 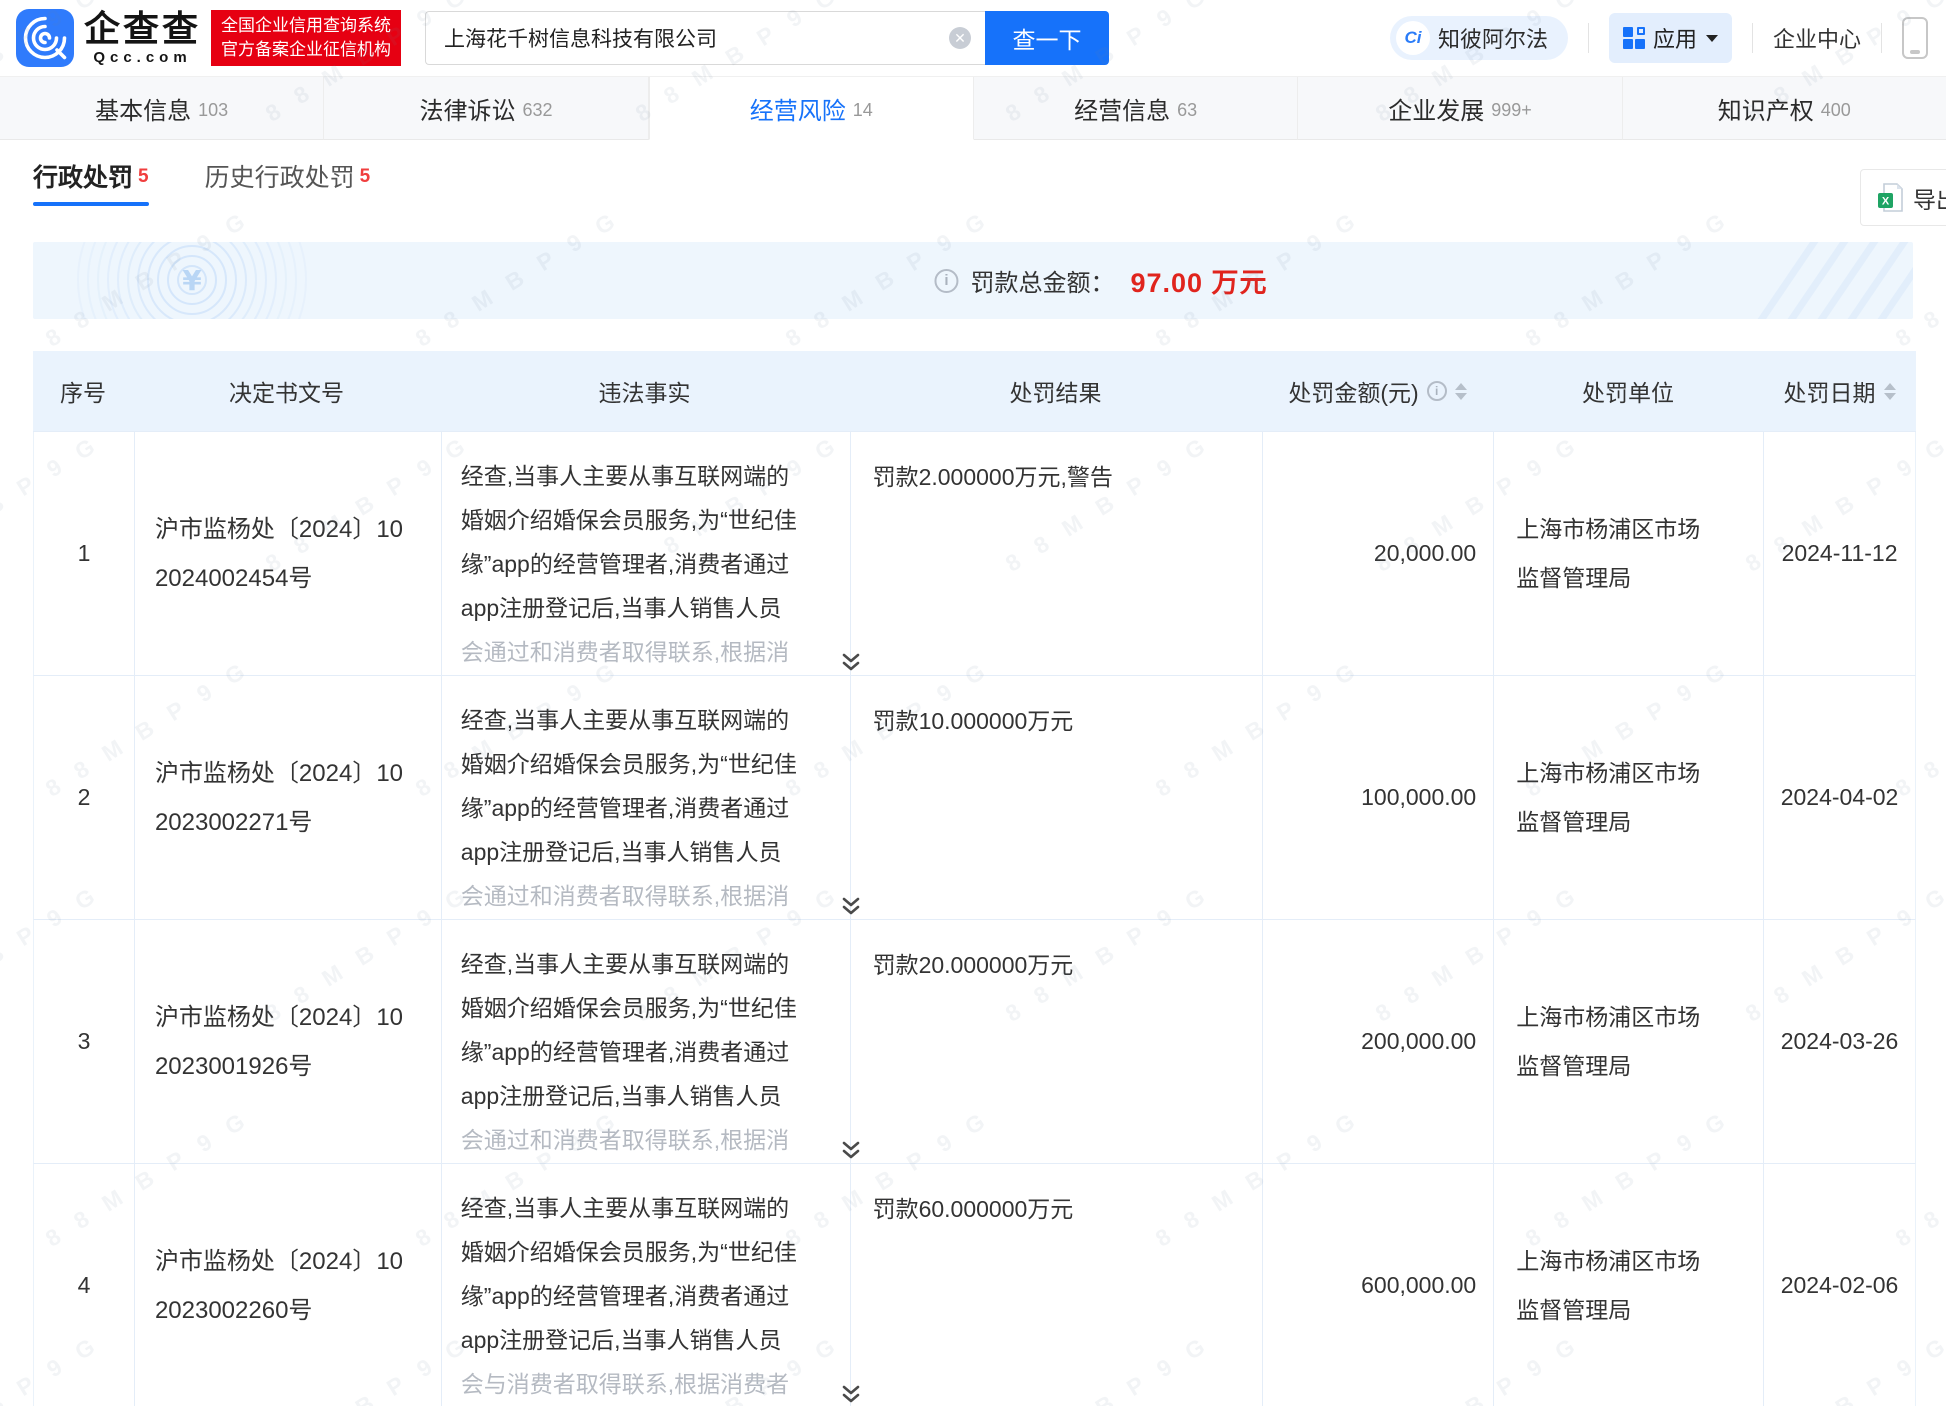 I want to click on info-icon: i, so click(x=946, y=280).